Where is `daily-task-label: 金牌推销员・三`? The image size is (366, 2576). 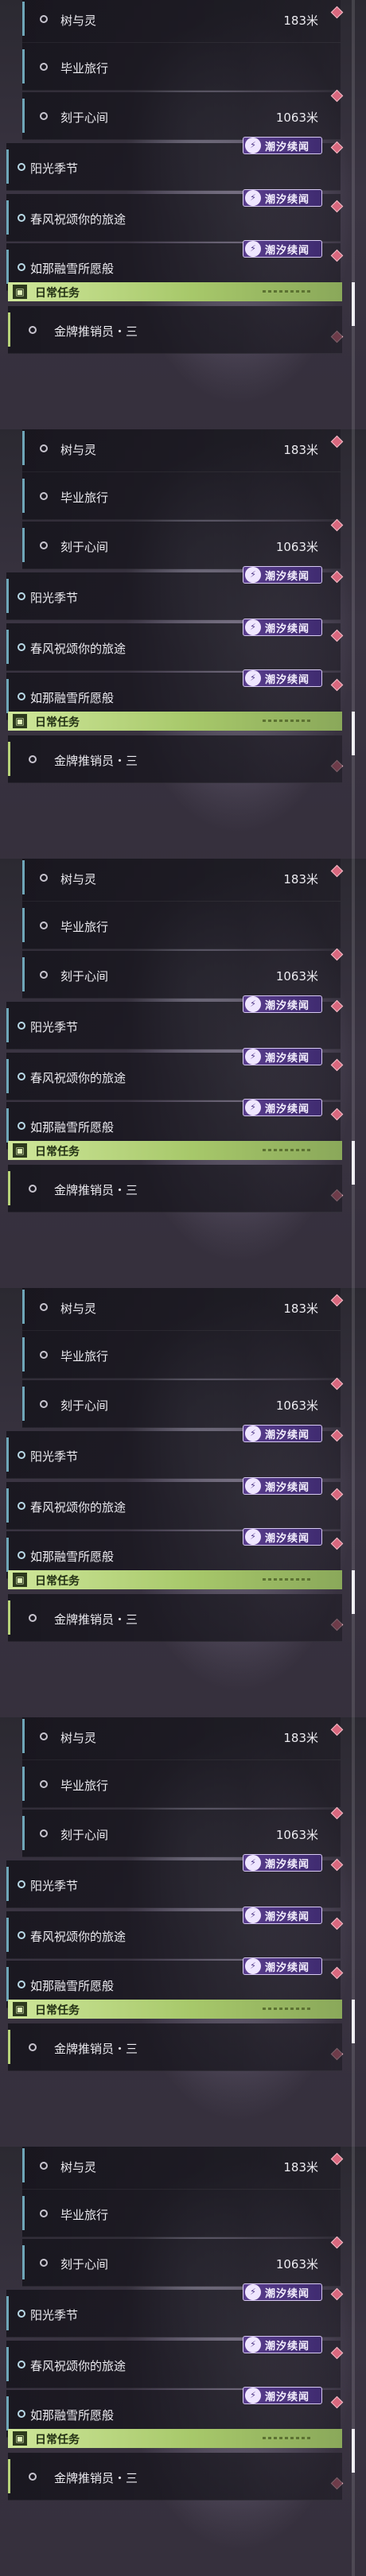 daily-task-label: 金牌推销员・三 is located at coordinates (96, 1190).